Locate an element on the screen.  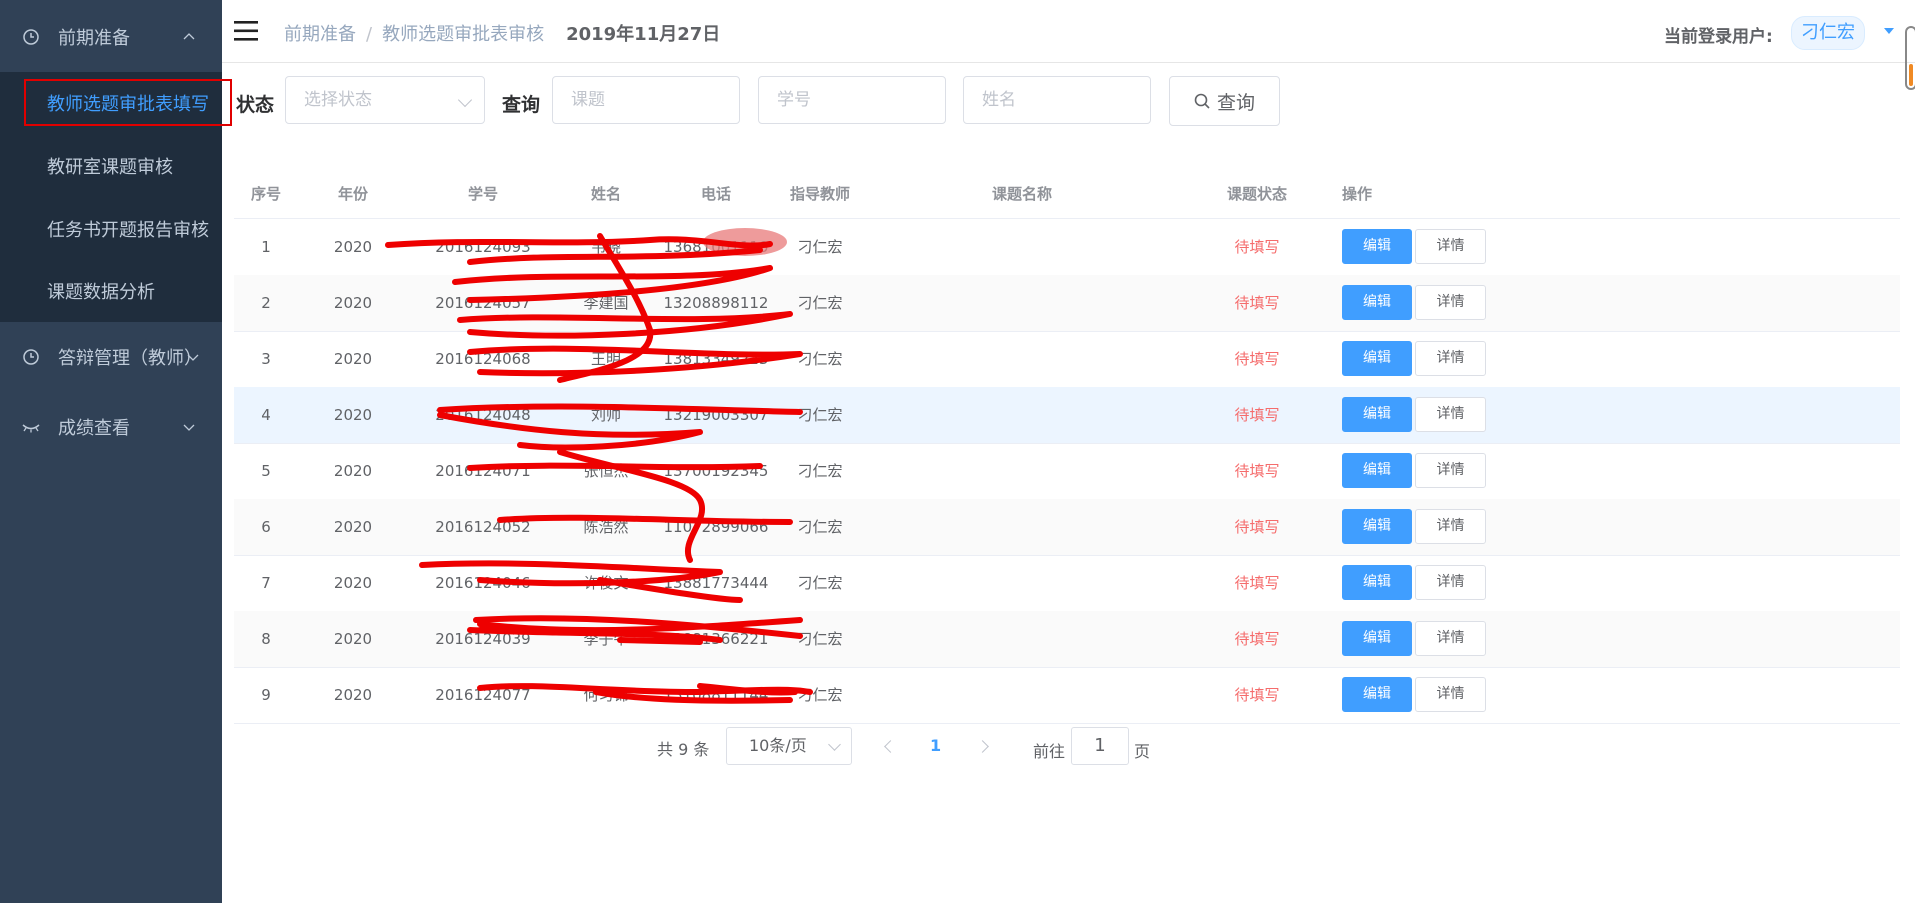
next-page-icon is located at coordinates (982, 746).